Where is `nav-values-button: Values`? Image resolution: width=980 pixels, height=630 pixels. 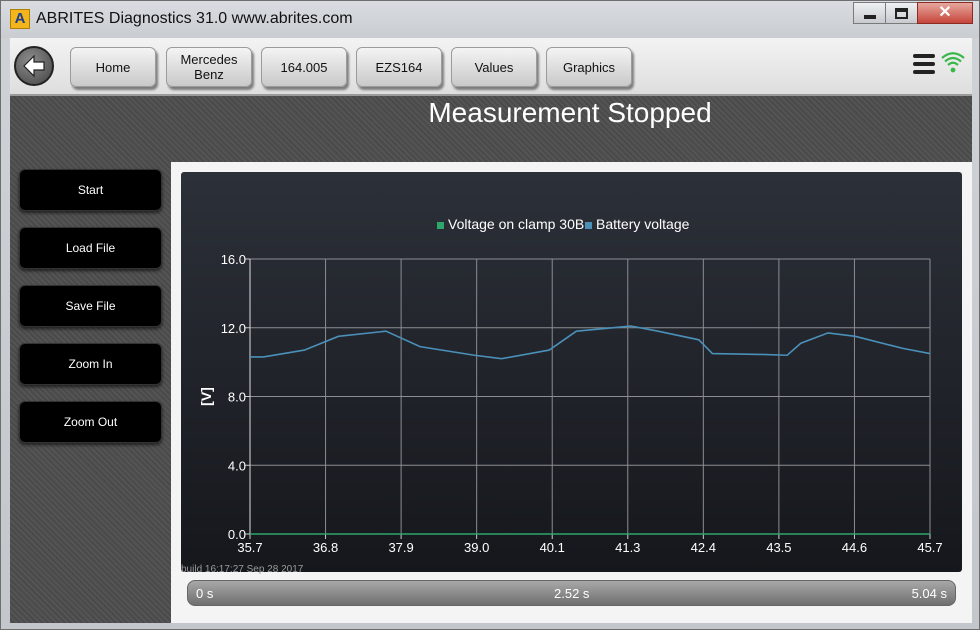 nav-values-button: Values is located at coordinates (494, 67).